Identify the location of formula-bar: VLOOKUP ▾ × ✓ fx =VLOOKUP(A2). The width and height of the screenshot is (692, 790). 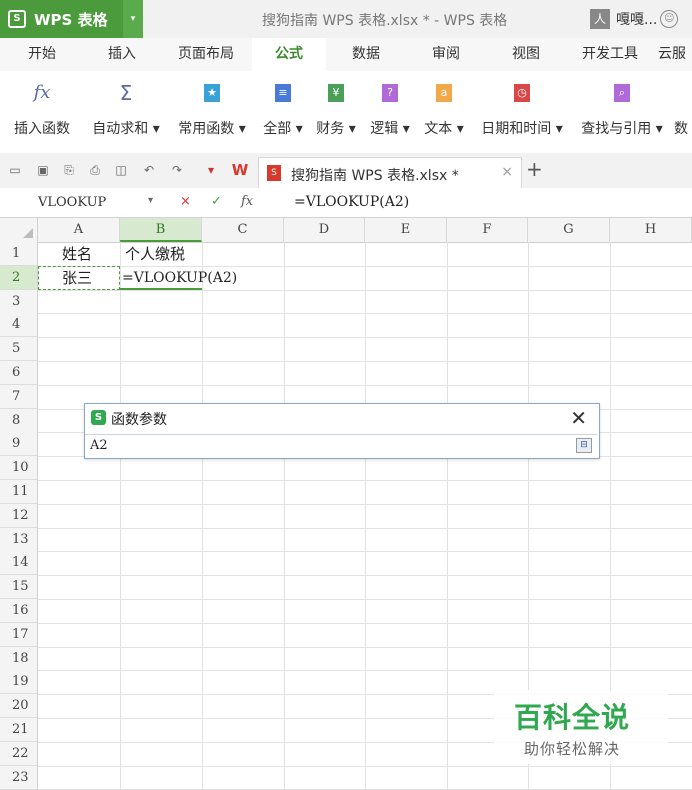
(346, 203).